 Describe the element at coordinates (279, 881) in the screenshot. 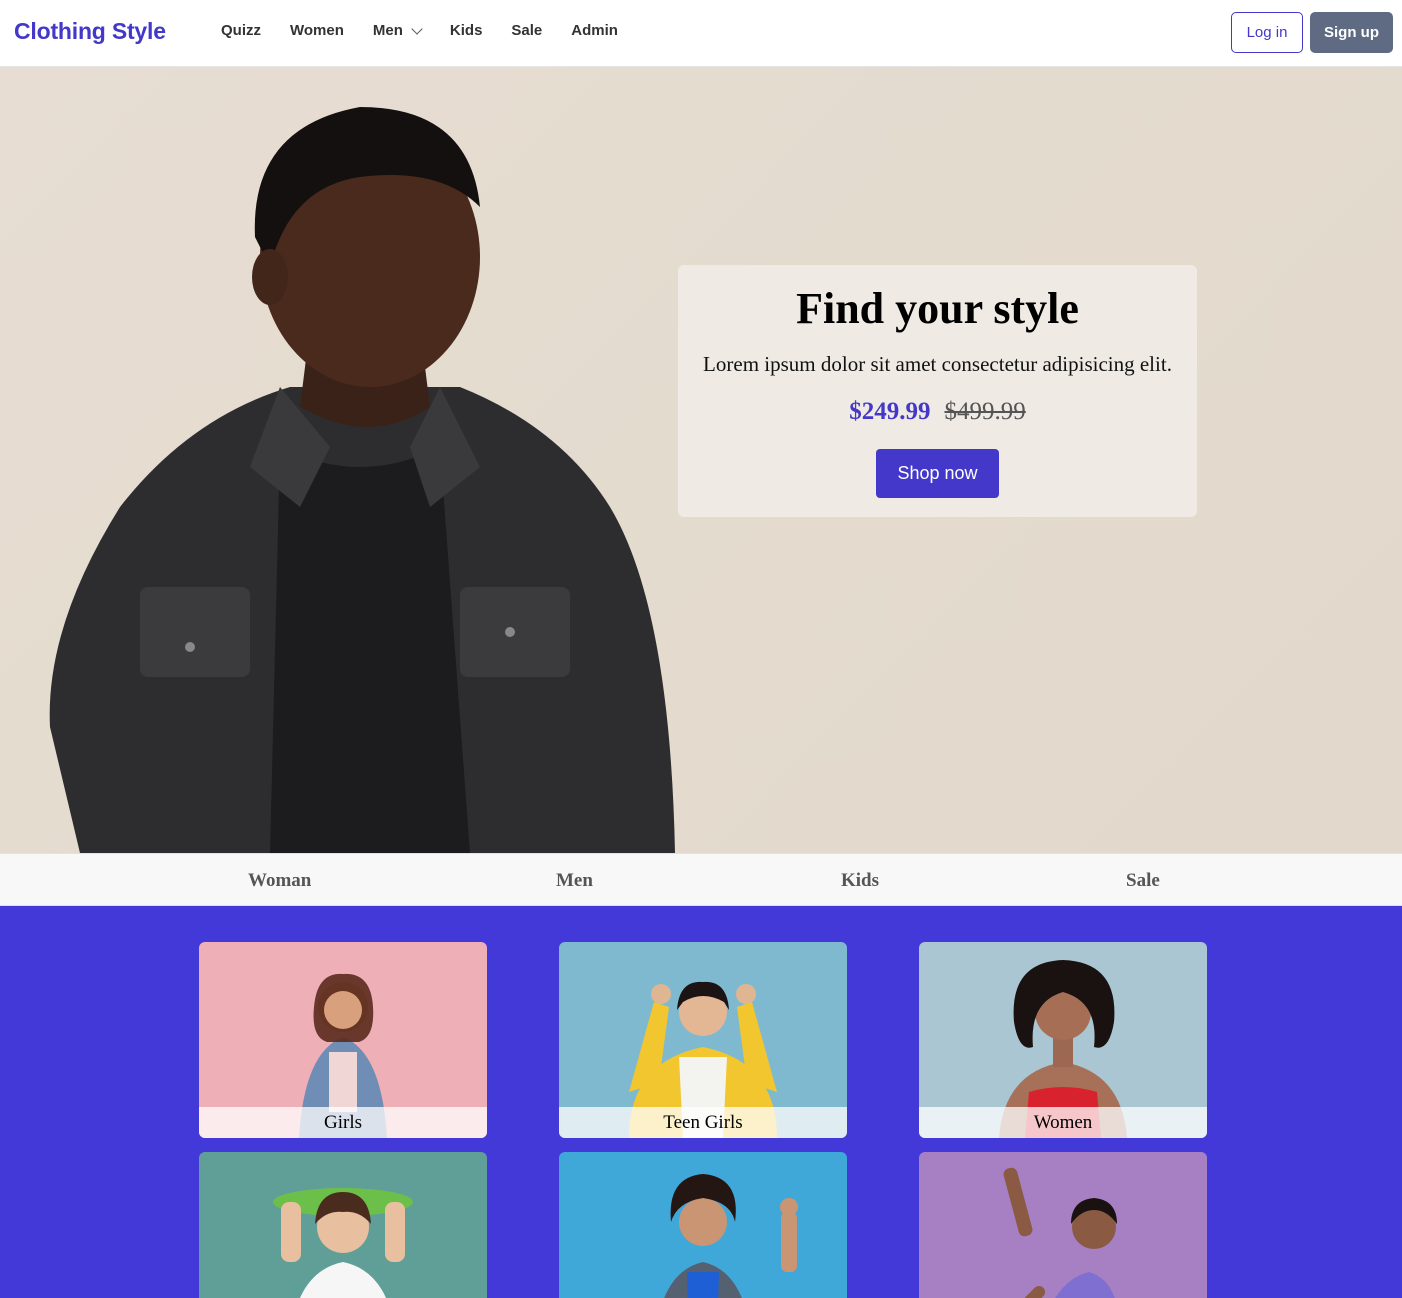

I see `category-woman: Woman` at that location.